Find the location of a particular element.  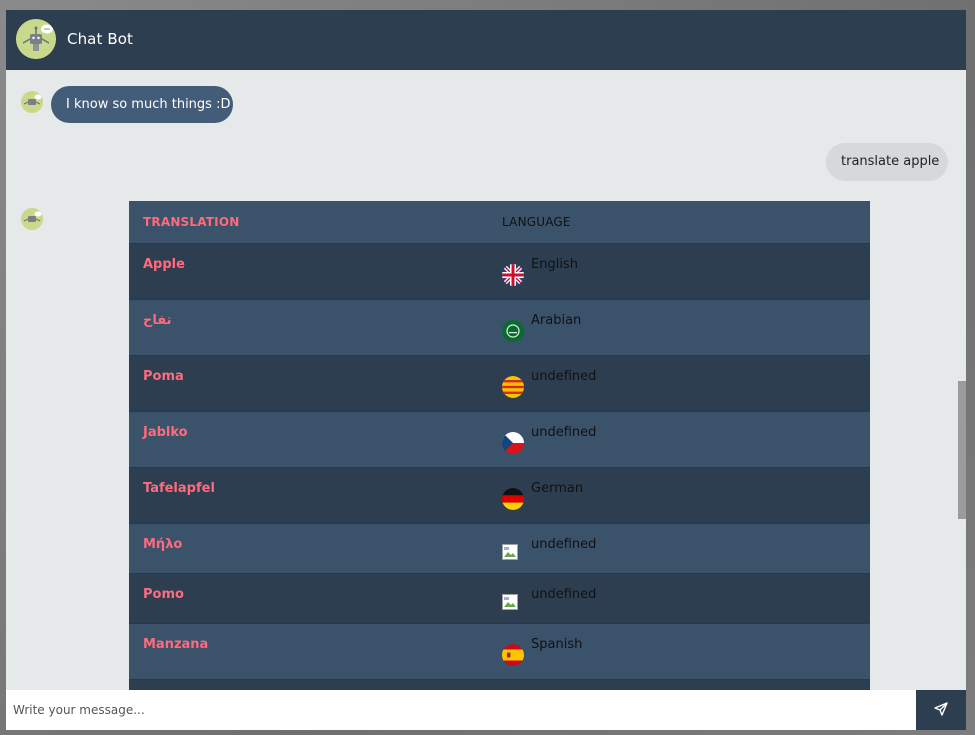

table-row: Apple English is located at coordinates (499, 271).